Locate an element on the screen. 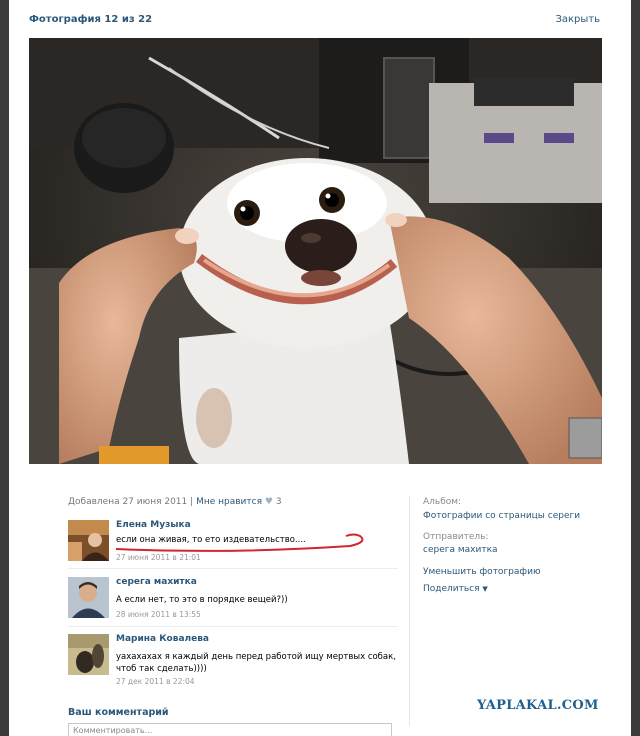  album-label: Альбом: is located at coordinates (442, 502).